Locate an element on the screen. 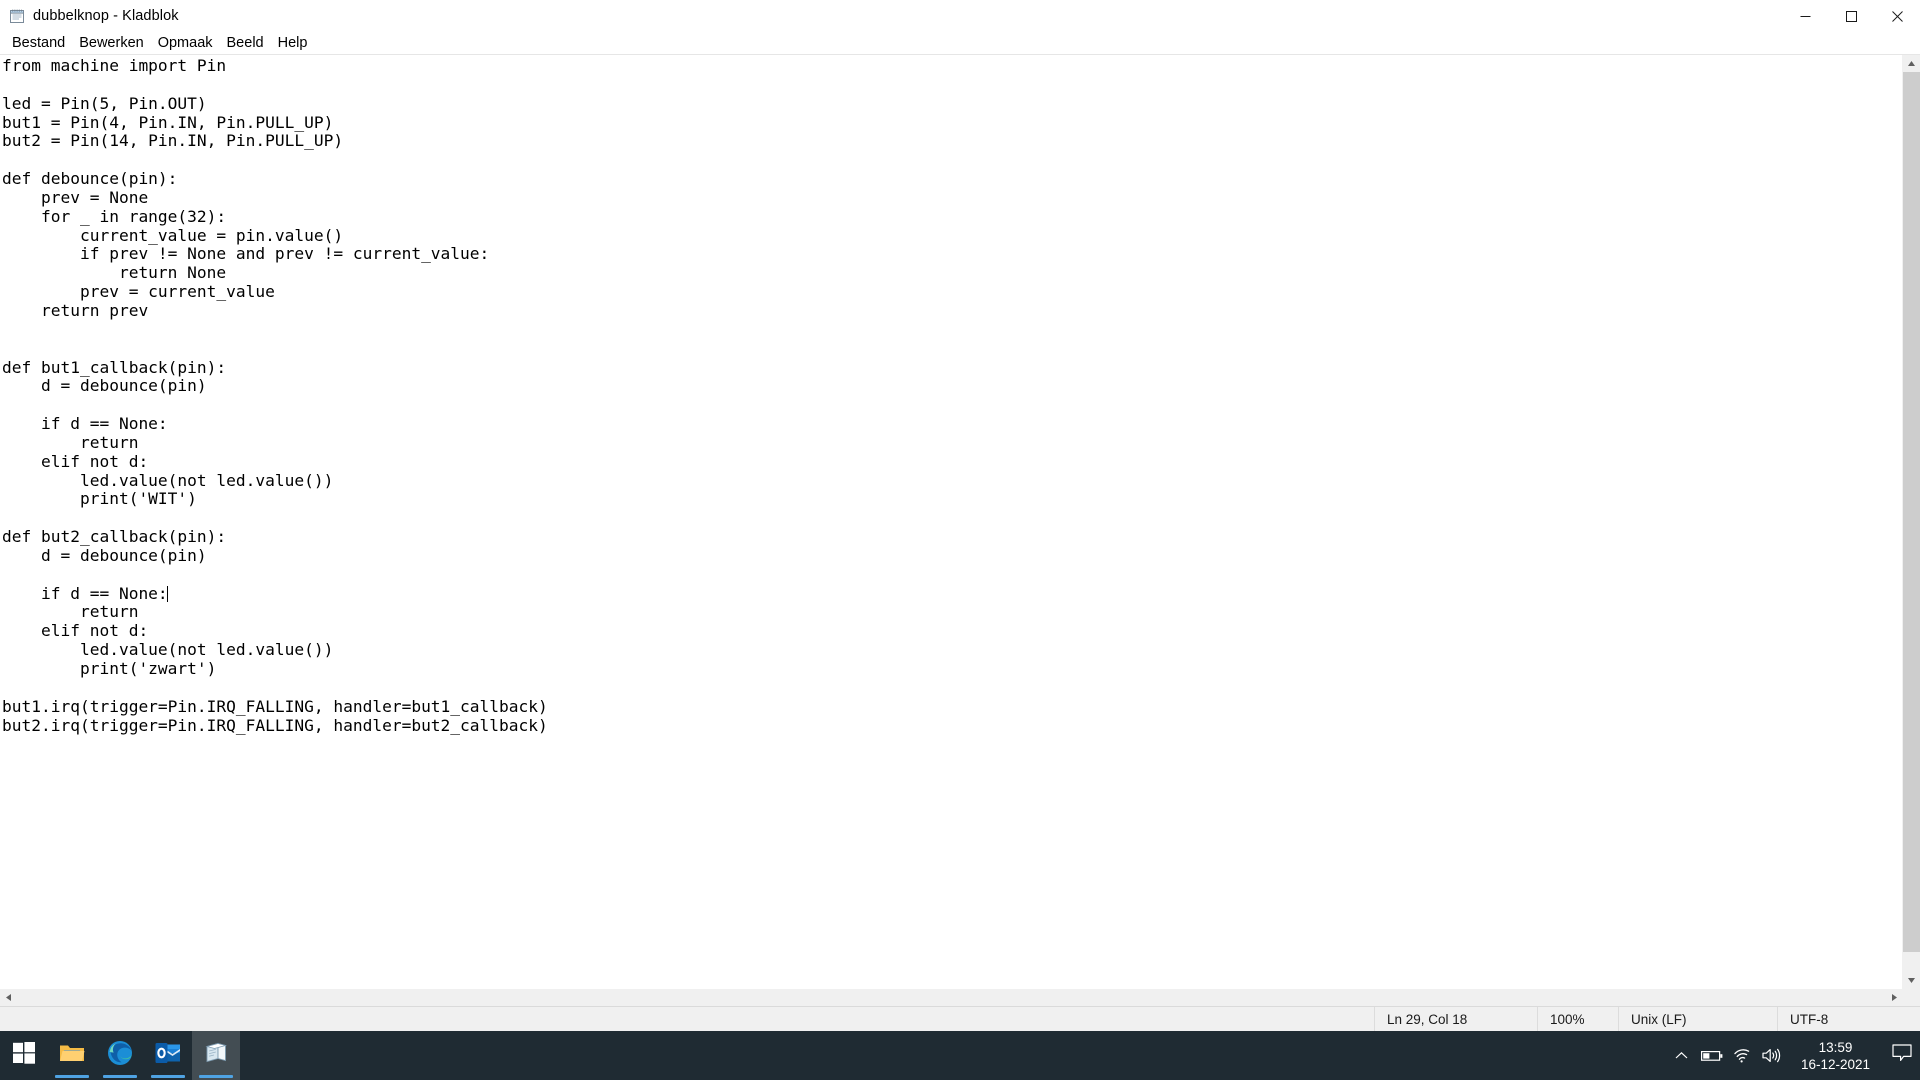 This screenshot has height=1080, width=1920. window-title: dubbelknop - Kladblok is located at coordinates (106, 16).